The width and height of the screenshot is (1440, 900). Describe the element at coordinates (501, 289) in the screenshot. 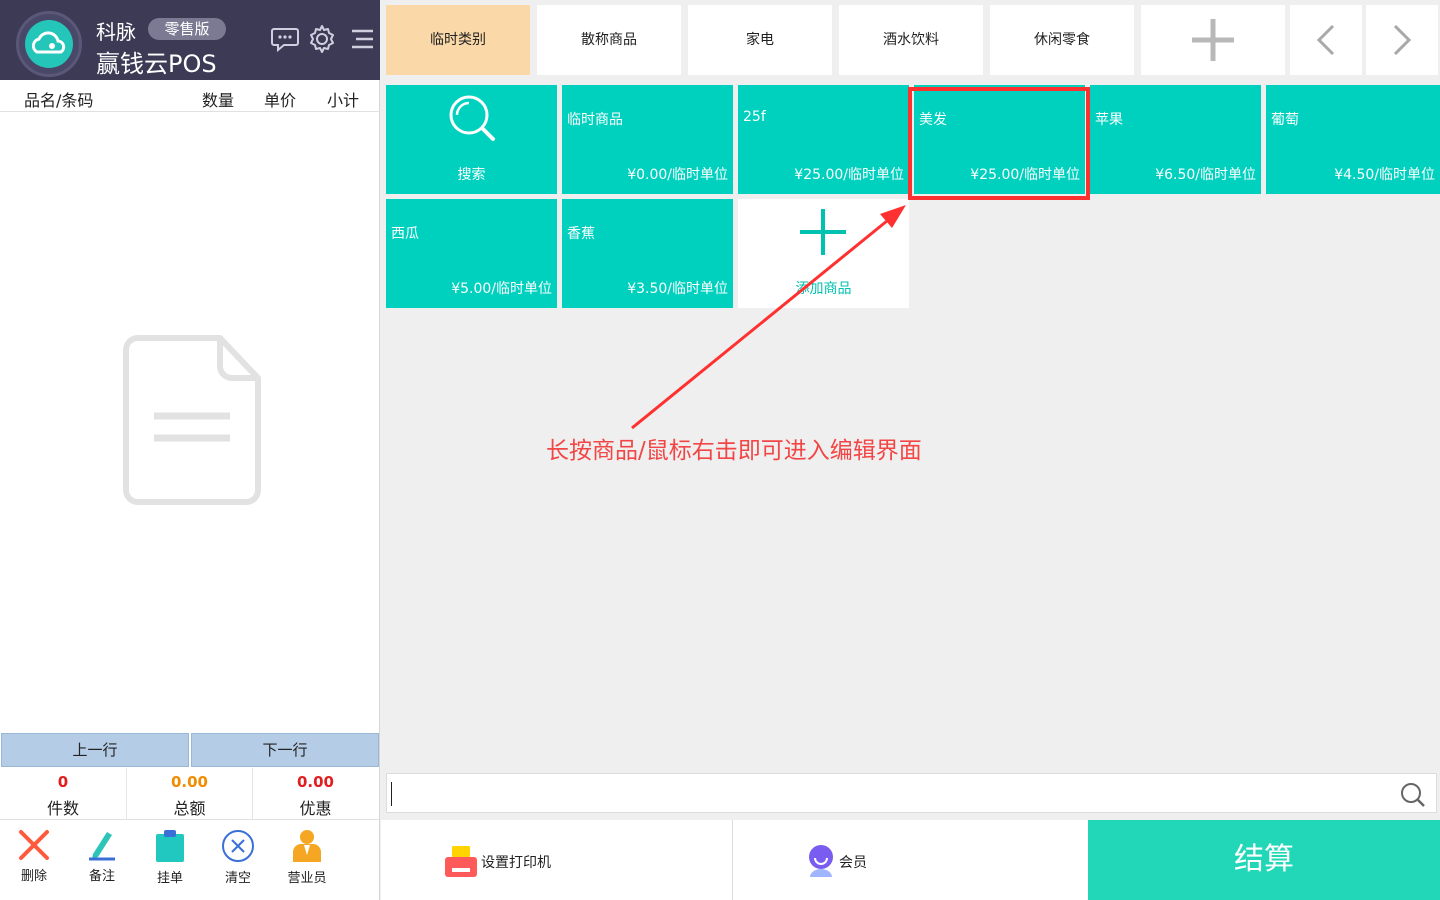

I see `product-price: ¥5.00/临时单位` at that location.